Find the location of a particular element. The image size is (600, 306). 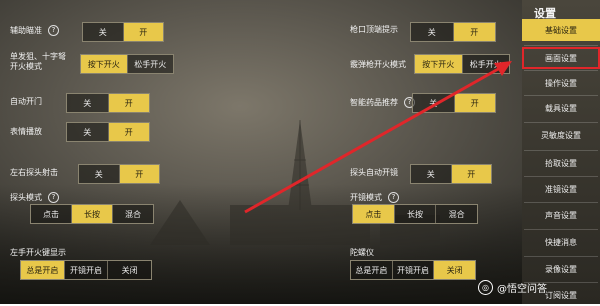

wukong-logo-icon: ◎ is located at coordinates (485, 287).